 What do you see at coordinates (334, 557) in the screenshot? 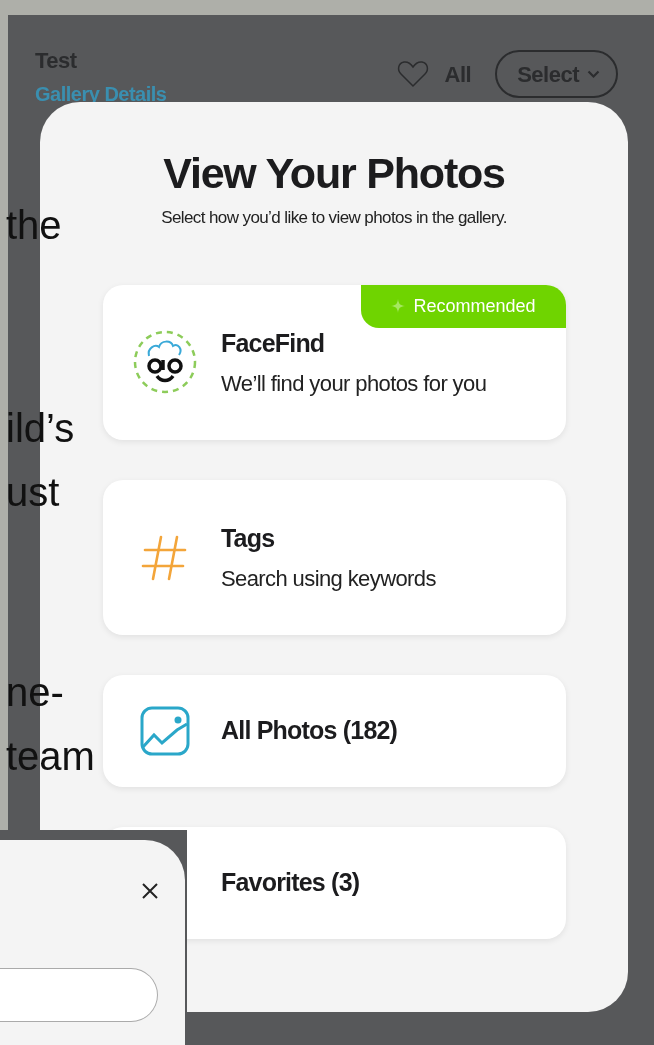
I see `option-card: Tags Search using keywords` at bounding box center [334, 557].